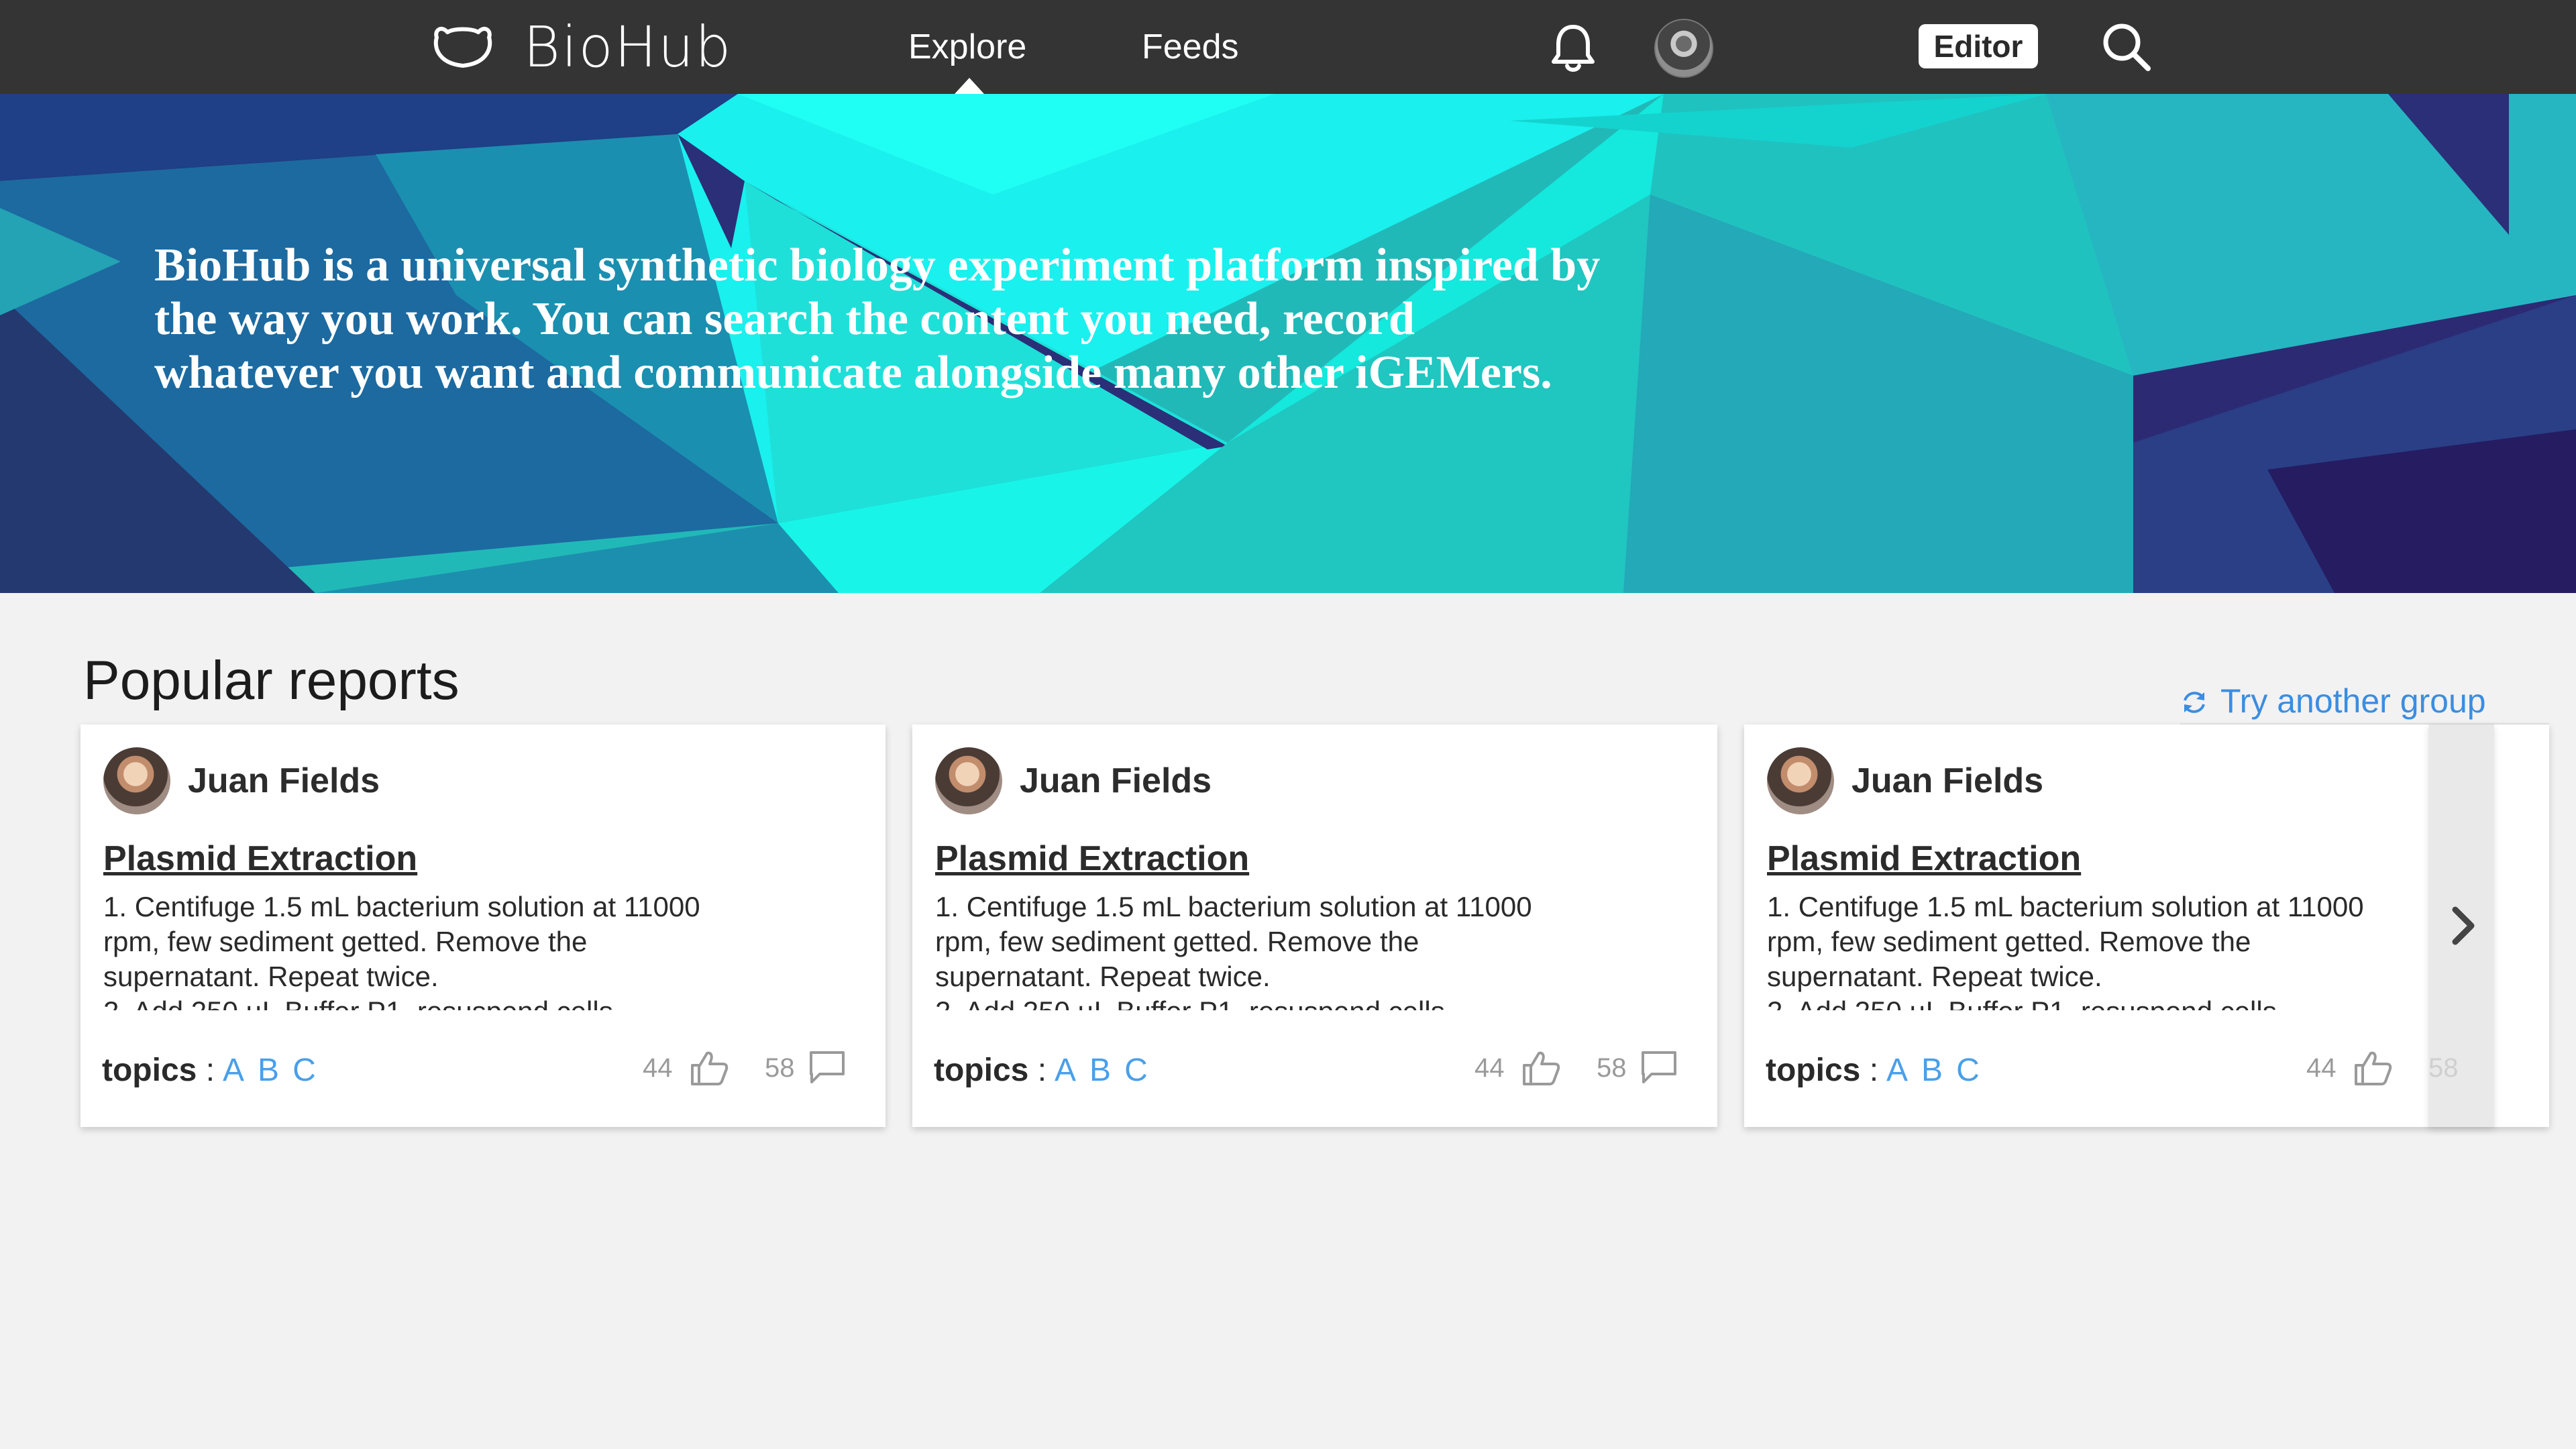  Describe the element at coordinates (2194, 702) in the screenshot. I see `refresh-icon` at that location.